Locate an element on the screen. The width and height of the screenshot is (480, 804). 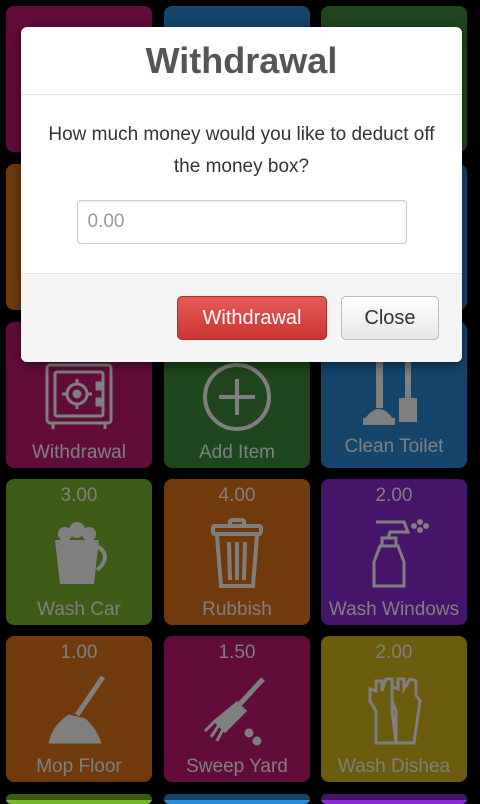
dialog-title: Withdrawal is located at coordinates (241, 60).